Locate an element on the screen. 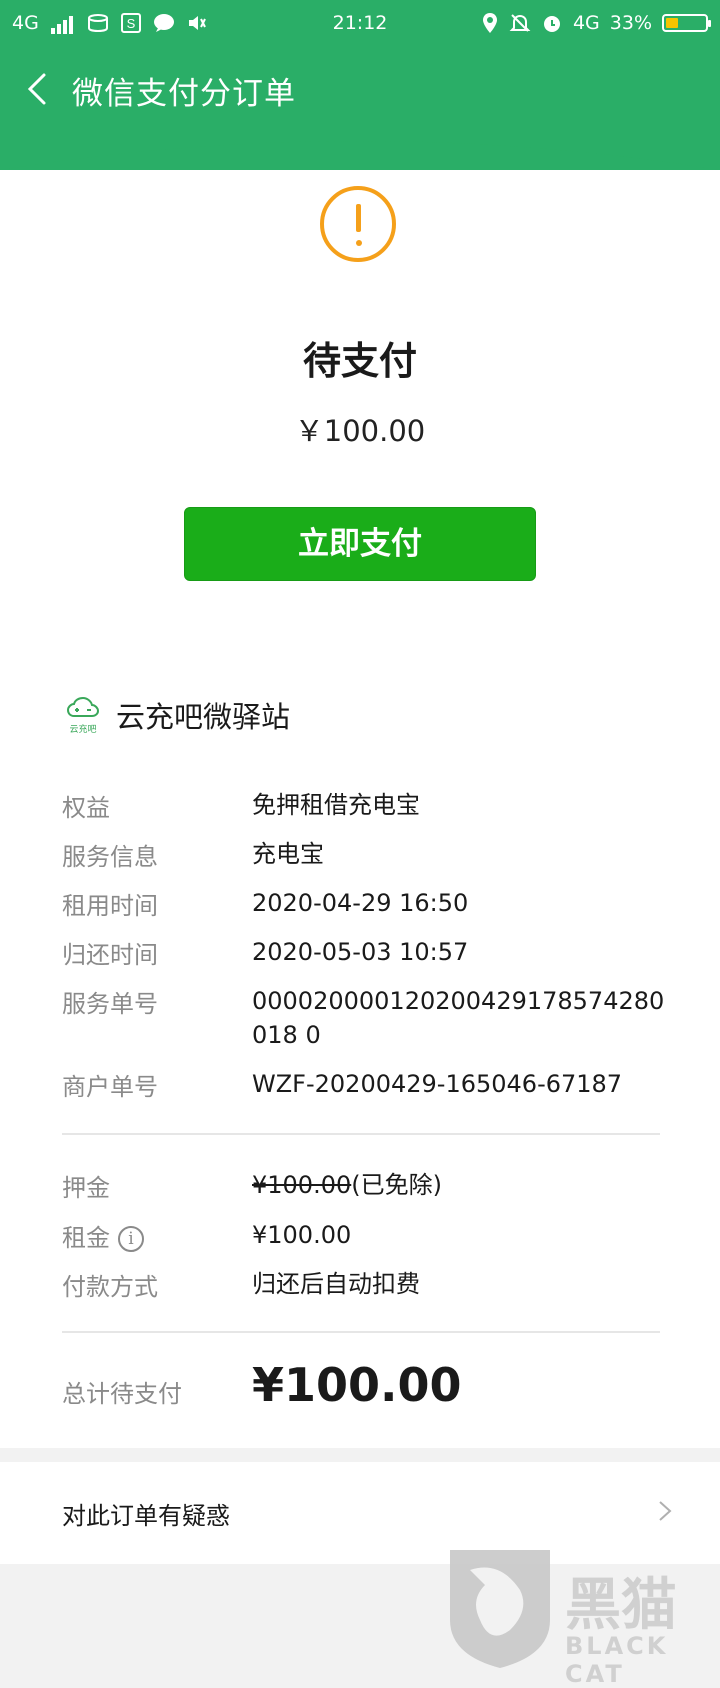 The image size is (720, 1688). order-question-label: 对此订单有疑惑 is located at coordinates (146, 1516).